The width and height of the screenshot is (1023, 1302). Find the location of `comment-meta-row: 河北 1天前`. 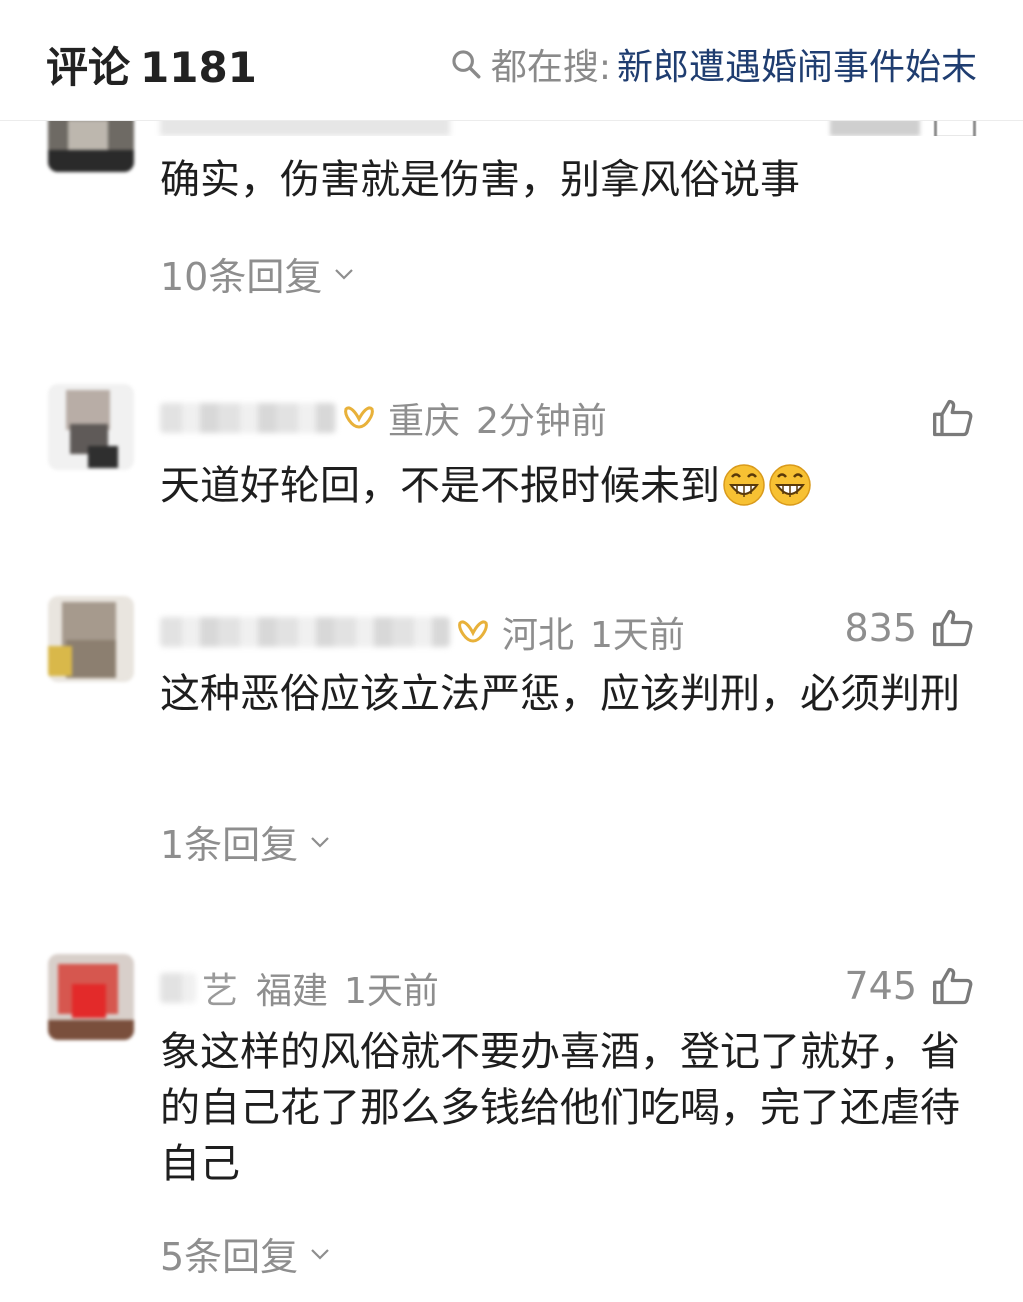

comment-meta-row: 河北 1天前 is located at coordinates (430, 632).